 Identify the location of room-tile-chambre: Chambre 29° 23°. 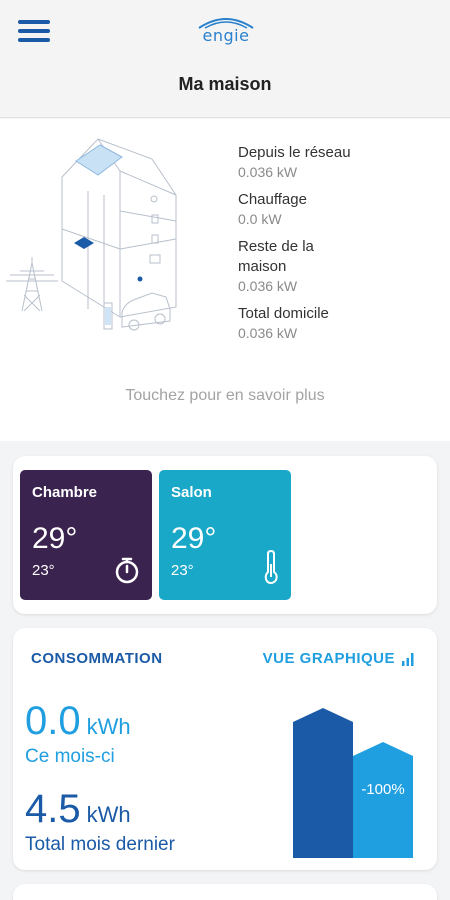
(86, 535).